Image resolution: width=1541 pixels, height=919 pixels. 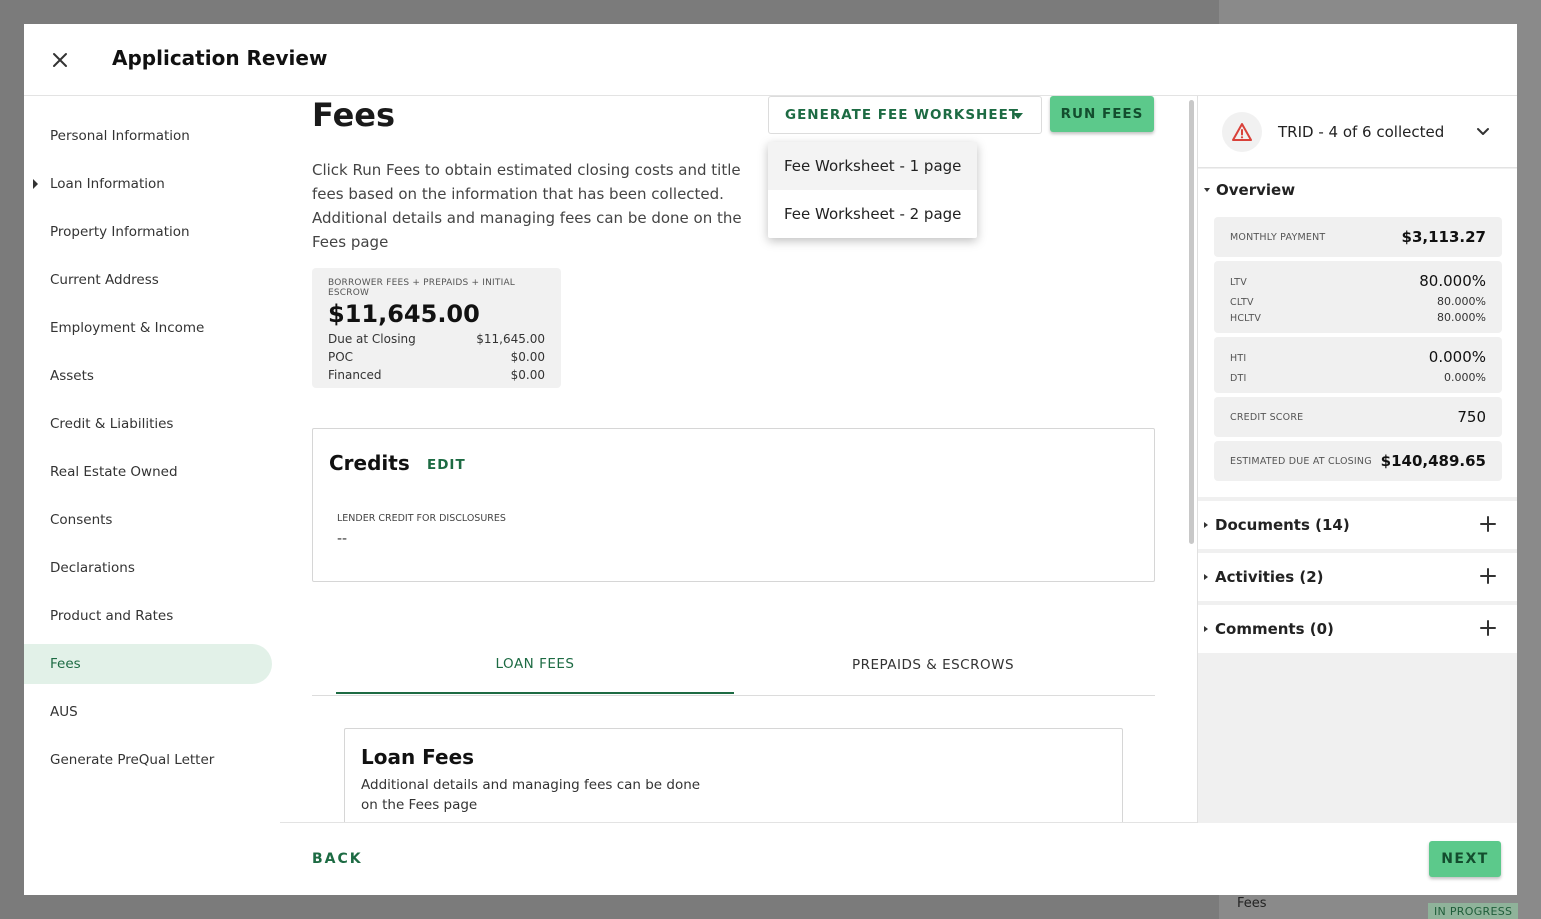 I want to click on documents-header: Documents (14), so click(x=1277, y=525).